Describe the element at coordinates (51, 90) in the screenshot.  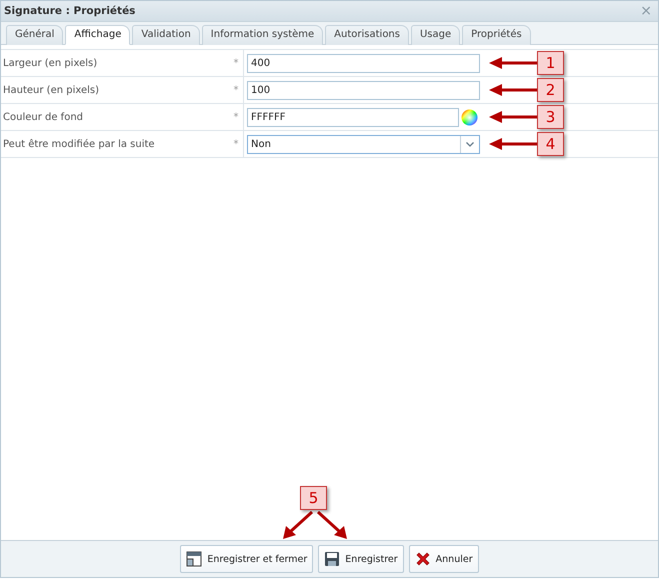
I see `field-label: Hauteur (en pixels)` at that location.